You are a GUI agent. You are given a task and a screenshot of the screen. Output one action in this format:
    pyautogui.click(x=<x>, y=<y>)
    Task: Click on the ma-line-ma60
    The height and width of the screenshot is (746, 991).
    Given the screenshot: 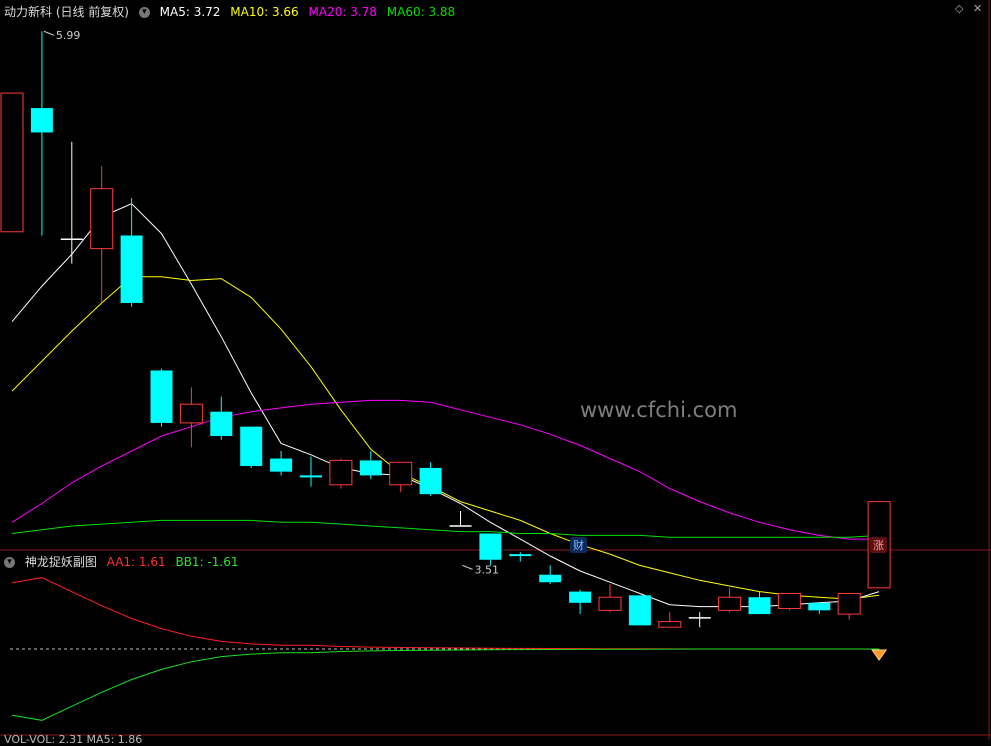 What is the action you would take?
    pyautogui.click(x=445, y=528)
    